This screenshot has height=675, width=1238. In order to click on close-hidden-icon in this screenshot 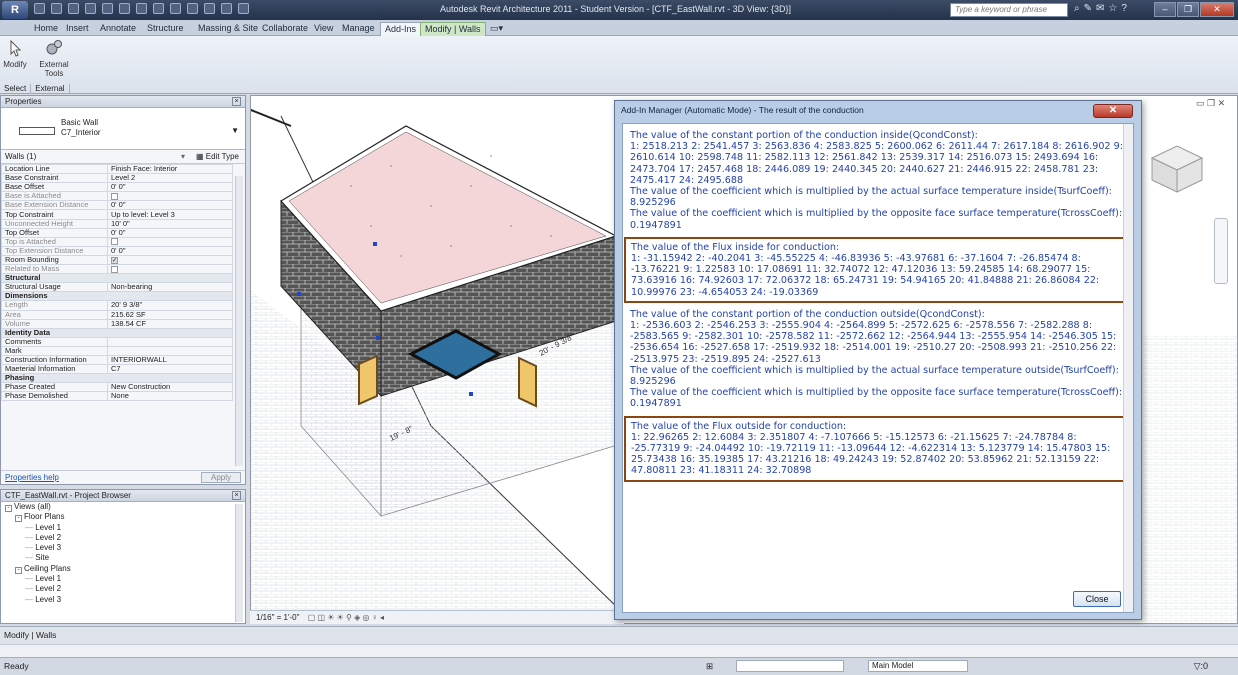, I will do `click(226, 8)`.